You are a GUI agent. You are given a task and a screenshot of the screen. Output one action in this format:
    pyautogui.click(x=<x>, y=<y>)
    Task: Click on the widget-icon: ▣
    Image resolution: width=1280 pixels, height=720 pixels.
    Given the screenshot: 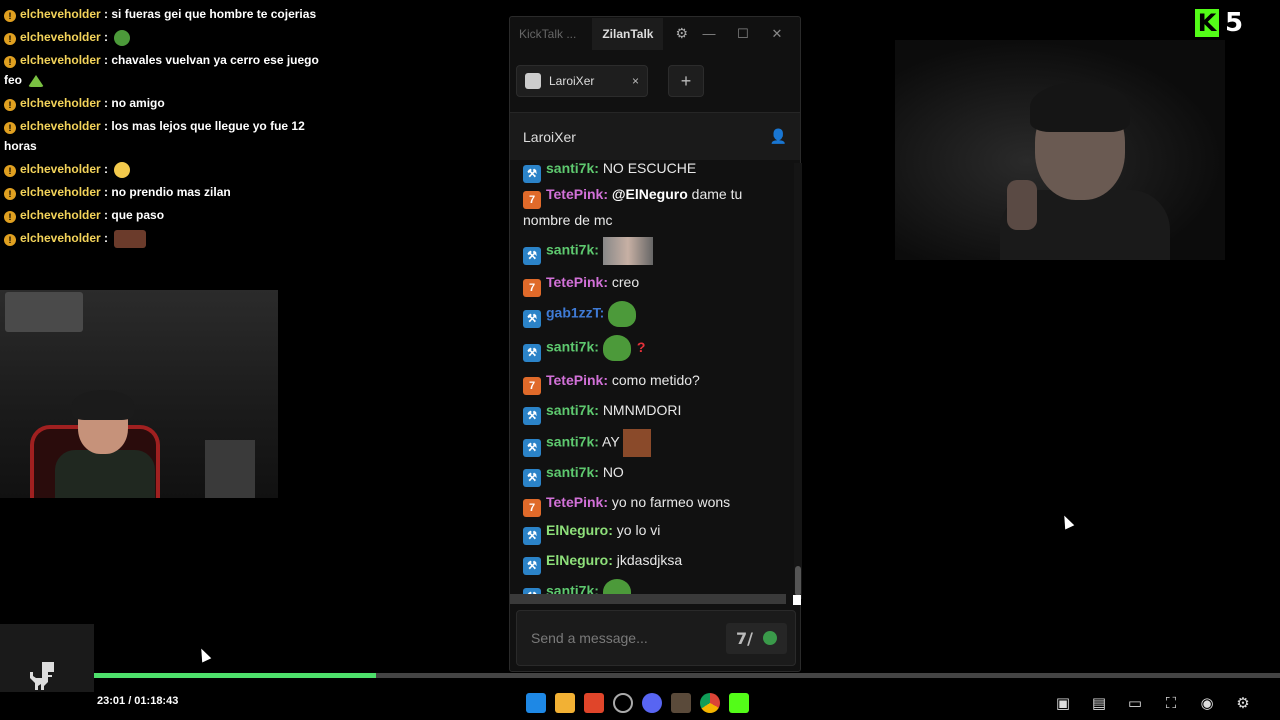 What is the action you would take?
    pyautogui.click(x=1063, y=703)
    